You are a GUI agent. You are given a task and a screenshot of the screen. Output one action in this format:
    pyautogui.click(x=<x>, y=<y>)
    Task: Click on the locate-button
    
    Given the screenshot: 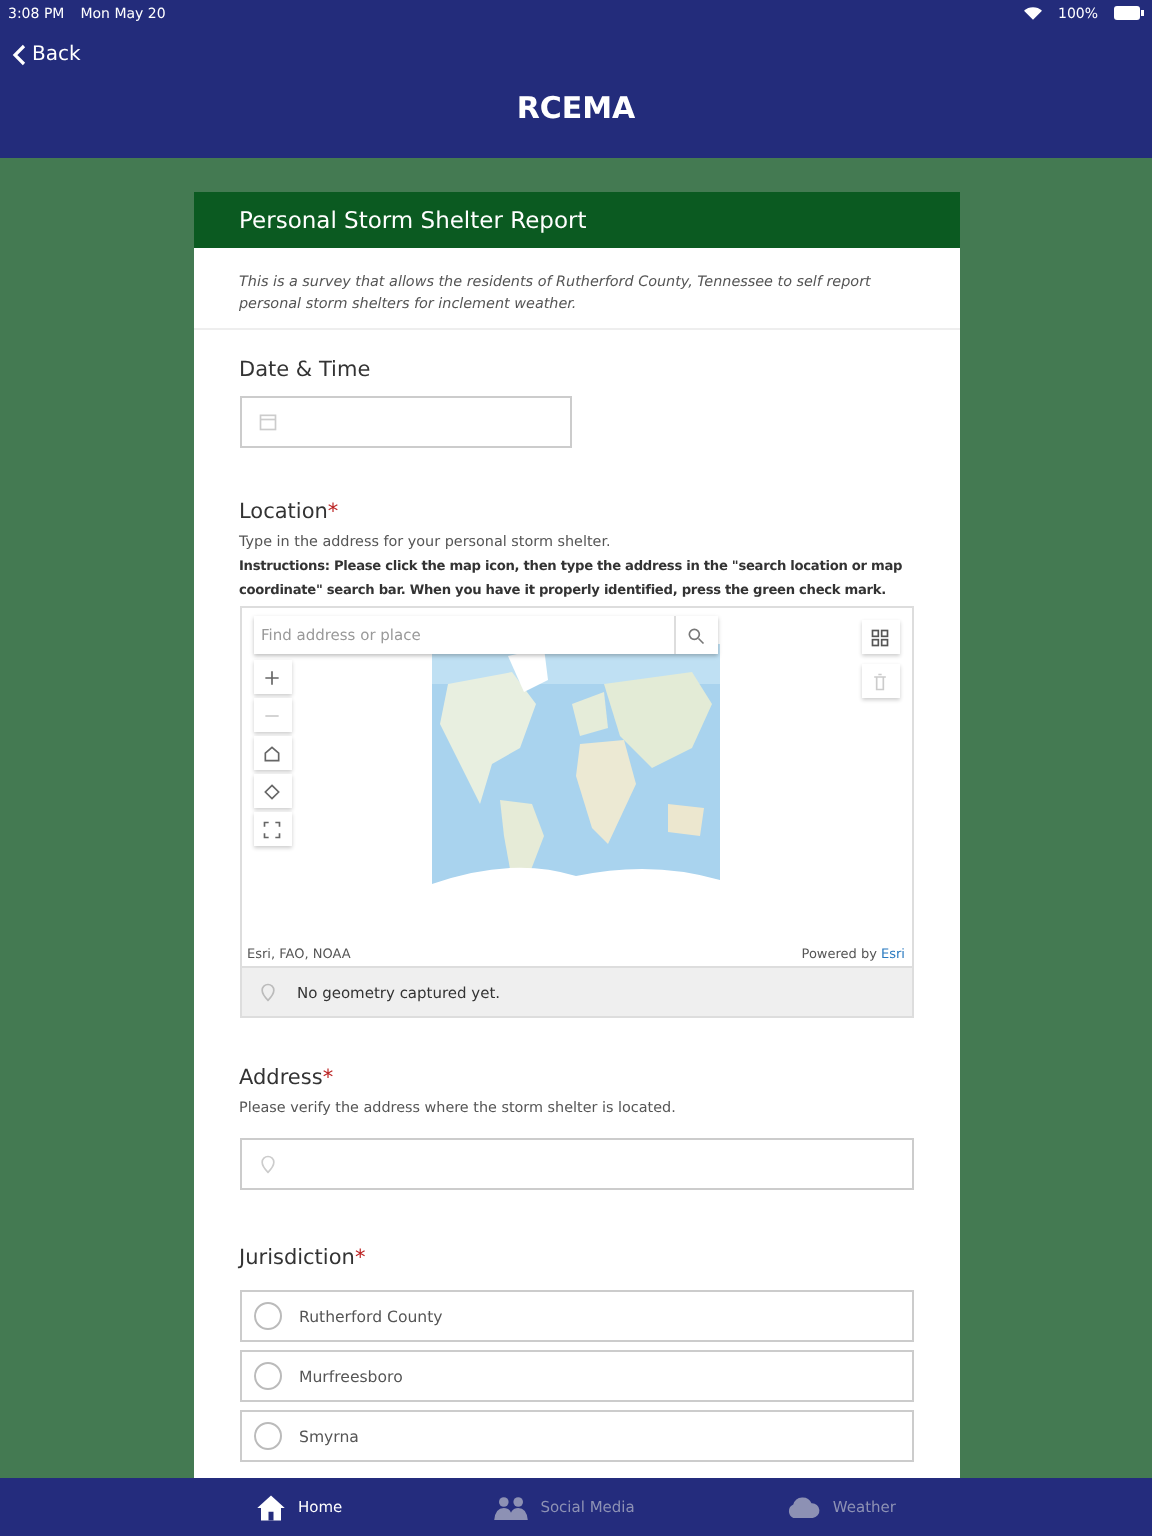 What is the action you would take?
    pyautogui.click(x=272, y=791)
    